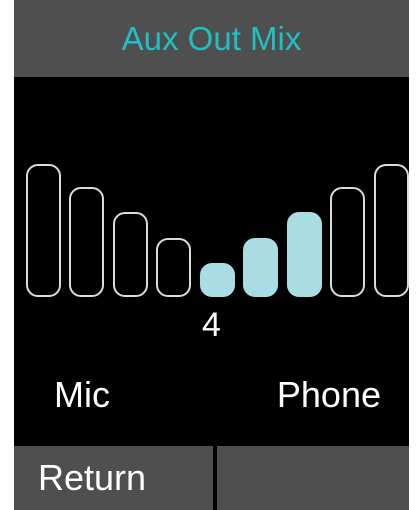 The height and width of the screenshot is (510, 417). What do you see at coordinates (211, 325) in the screenshot?
I see `mix-value: 4` at bounding box center [211, 325].